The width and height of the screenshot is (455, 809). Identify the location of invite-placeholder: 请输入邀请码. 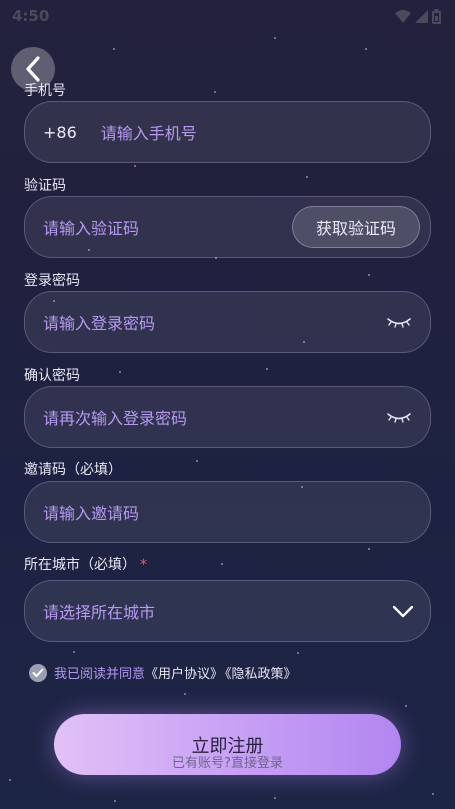
(91, 513).